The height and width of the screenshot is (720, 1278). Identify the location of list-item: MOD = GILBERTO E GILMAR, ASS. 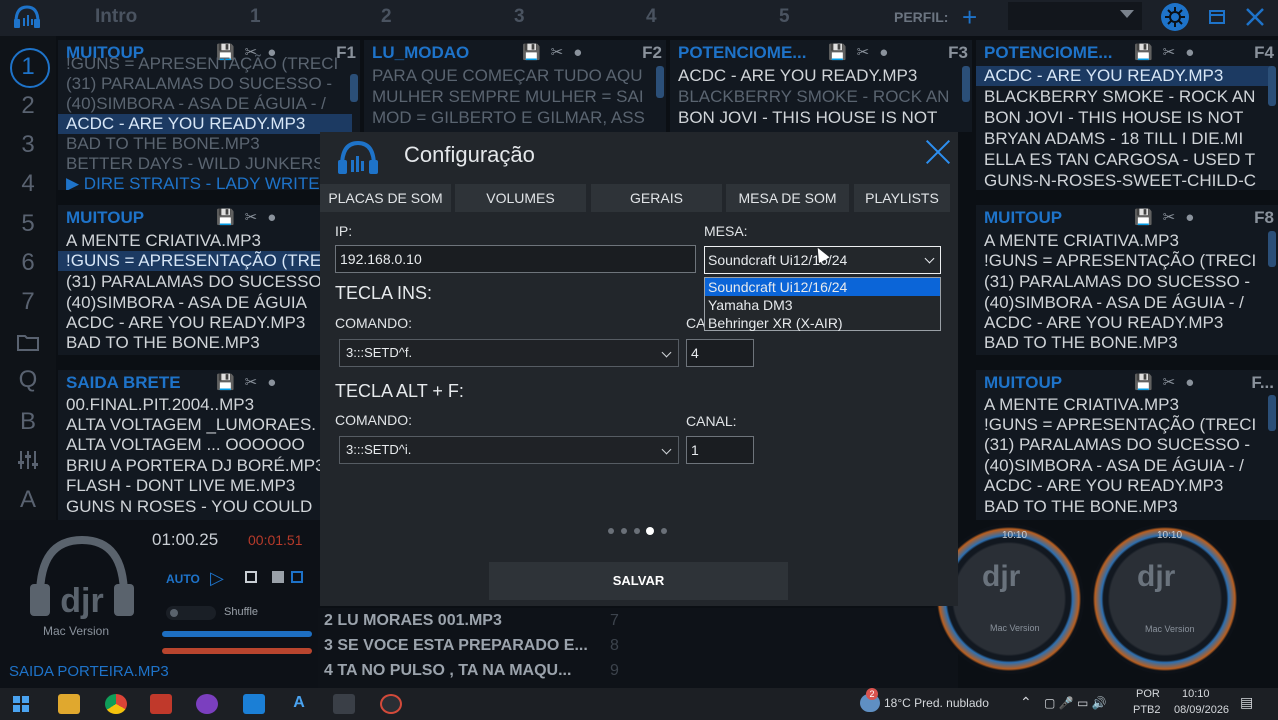
(508, 118).